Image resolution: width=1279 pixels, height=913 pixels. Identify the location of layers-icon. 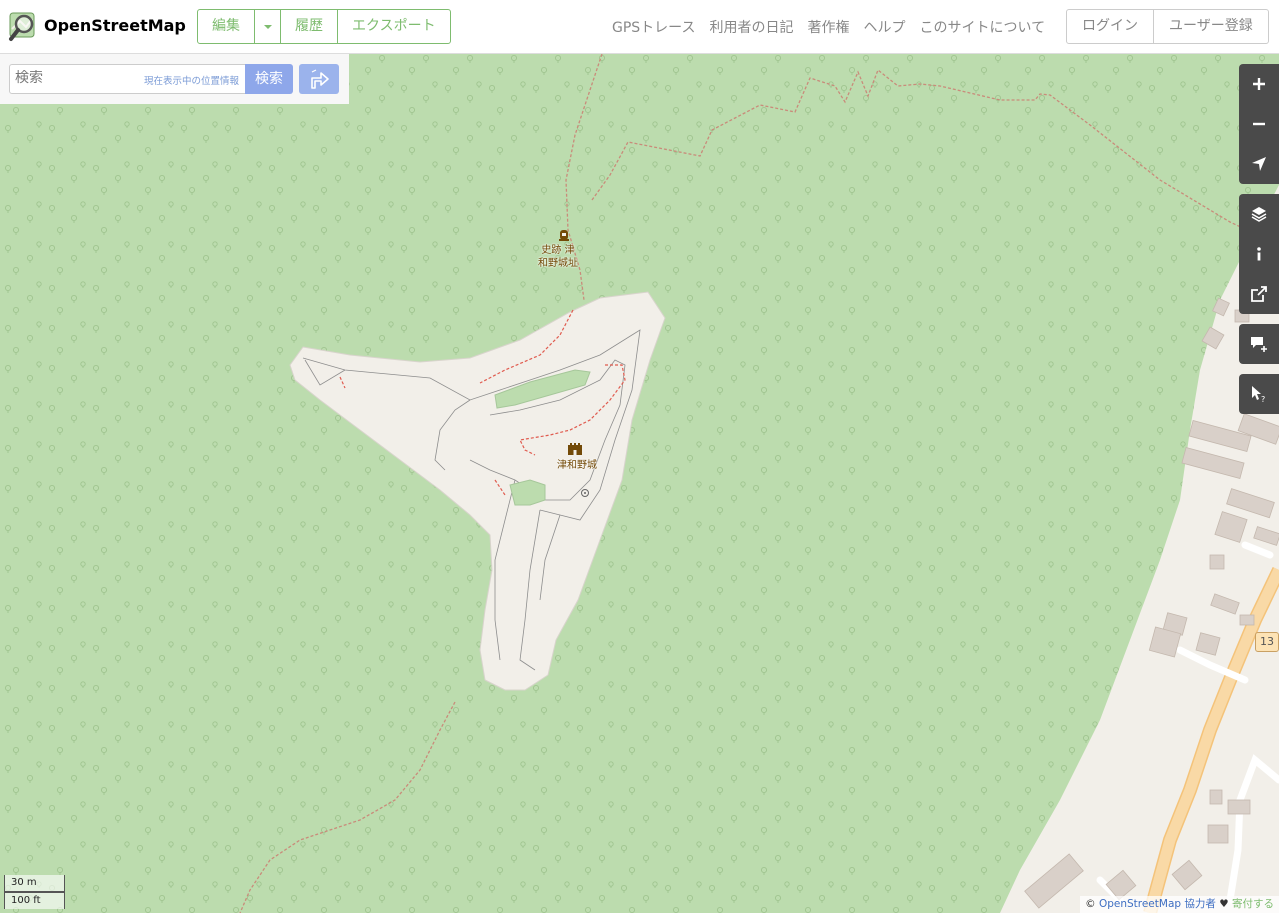
(1259, 214).